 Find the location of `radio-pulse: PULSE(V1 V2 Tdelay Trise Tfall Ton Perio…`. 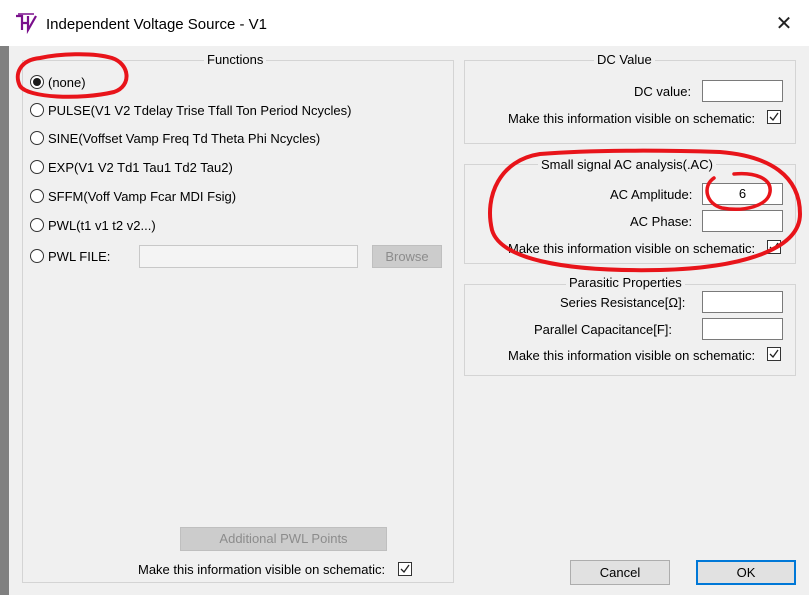

radio-pulse: PULSE(V1 V2 Tdelay Trise Tfall Ton Perio… is located at coordinates (190, 110).